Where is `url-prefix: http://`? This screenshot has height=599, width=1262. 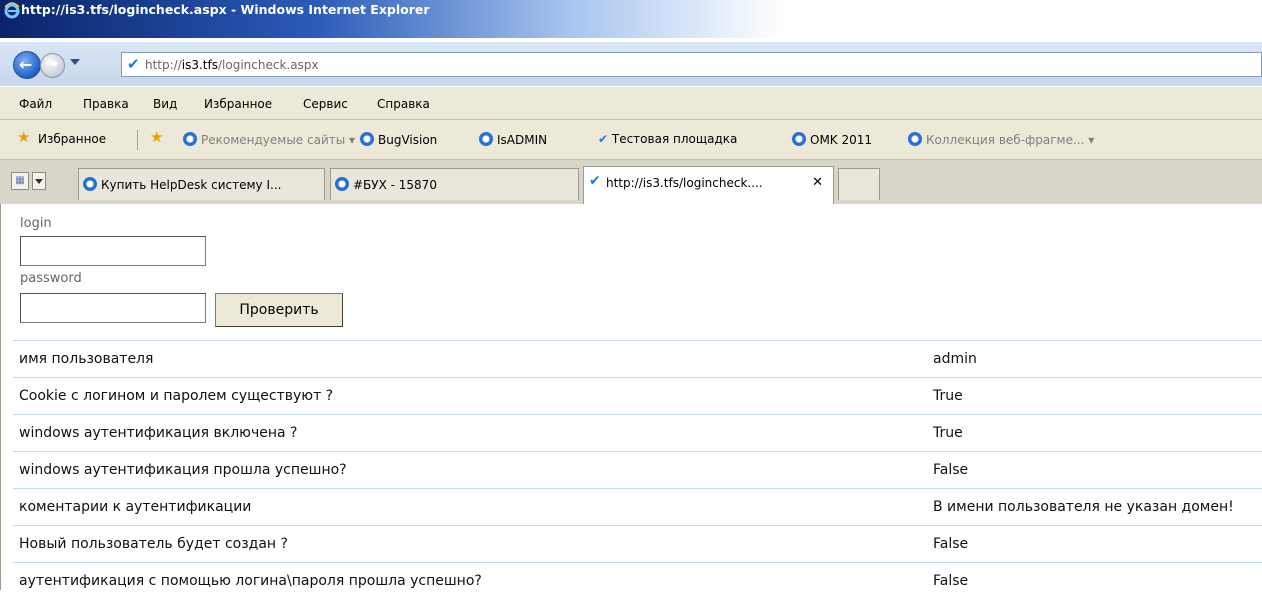
url-prefix: http:// is located at coordinates (163, 65).